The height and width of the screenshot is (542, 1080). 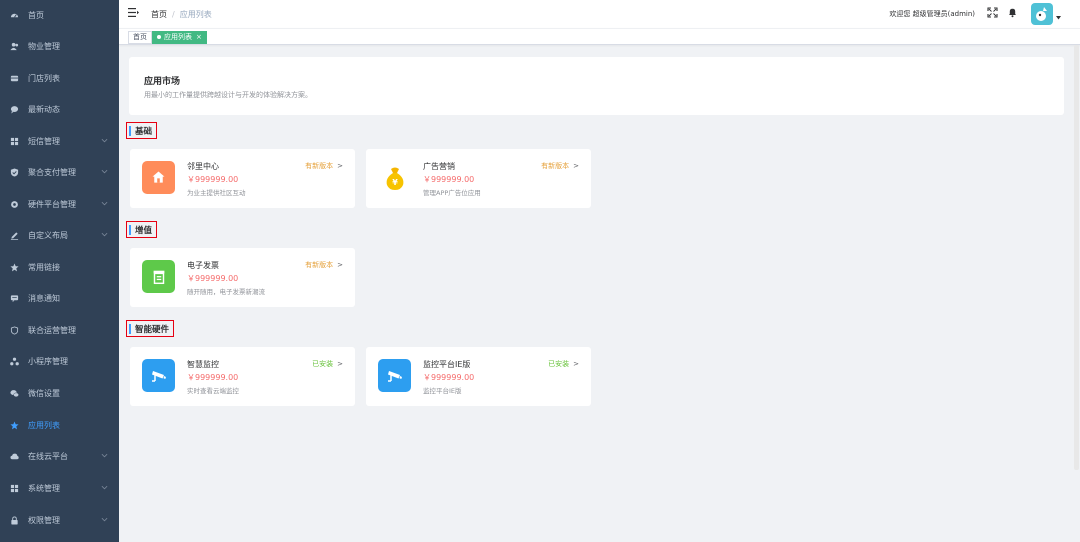 I want to click on app-card-monitoring-ie: 监控平台IE版 ￥999999.00 监控平台IE版 已安装 >, so click(x=478, y=376).